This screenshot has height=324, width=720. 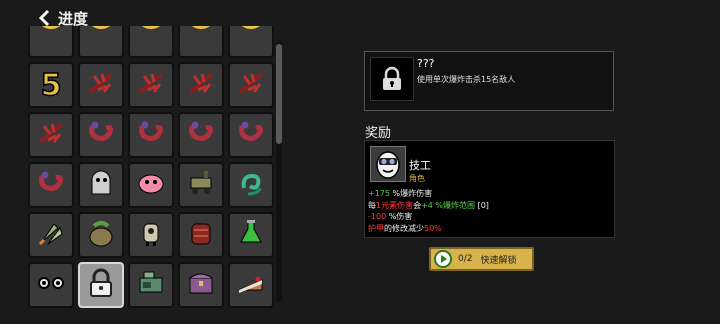 I want to click on green-swirl-icon, so click(x=251, y=185).